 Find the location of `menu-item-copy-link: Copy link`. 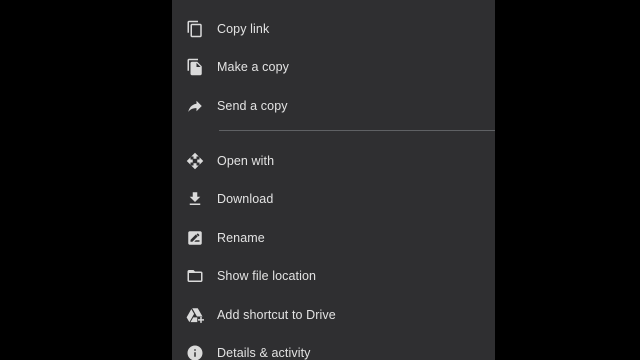

menu-item-copy-link: Copy link is located at coordinates (333, 29).